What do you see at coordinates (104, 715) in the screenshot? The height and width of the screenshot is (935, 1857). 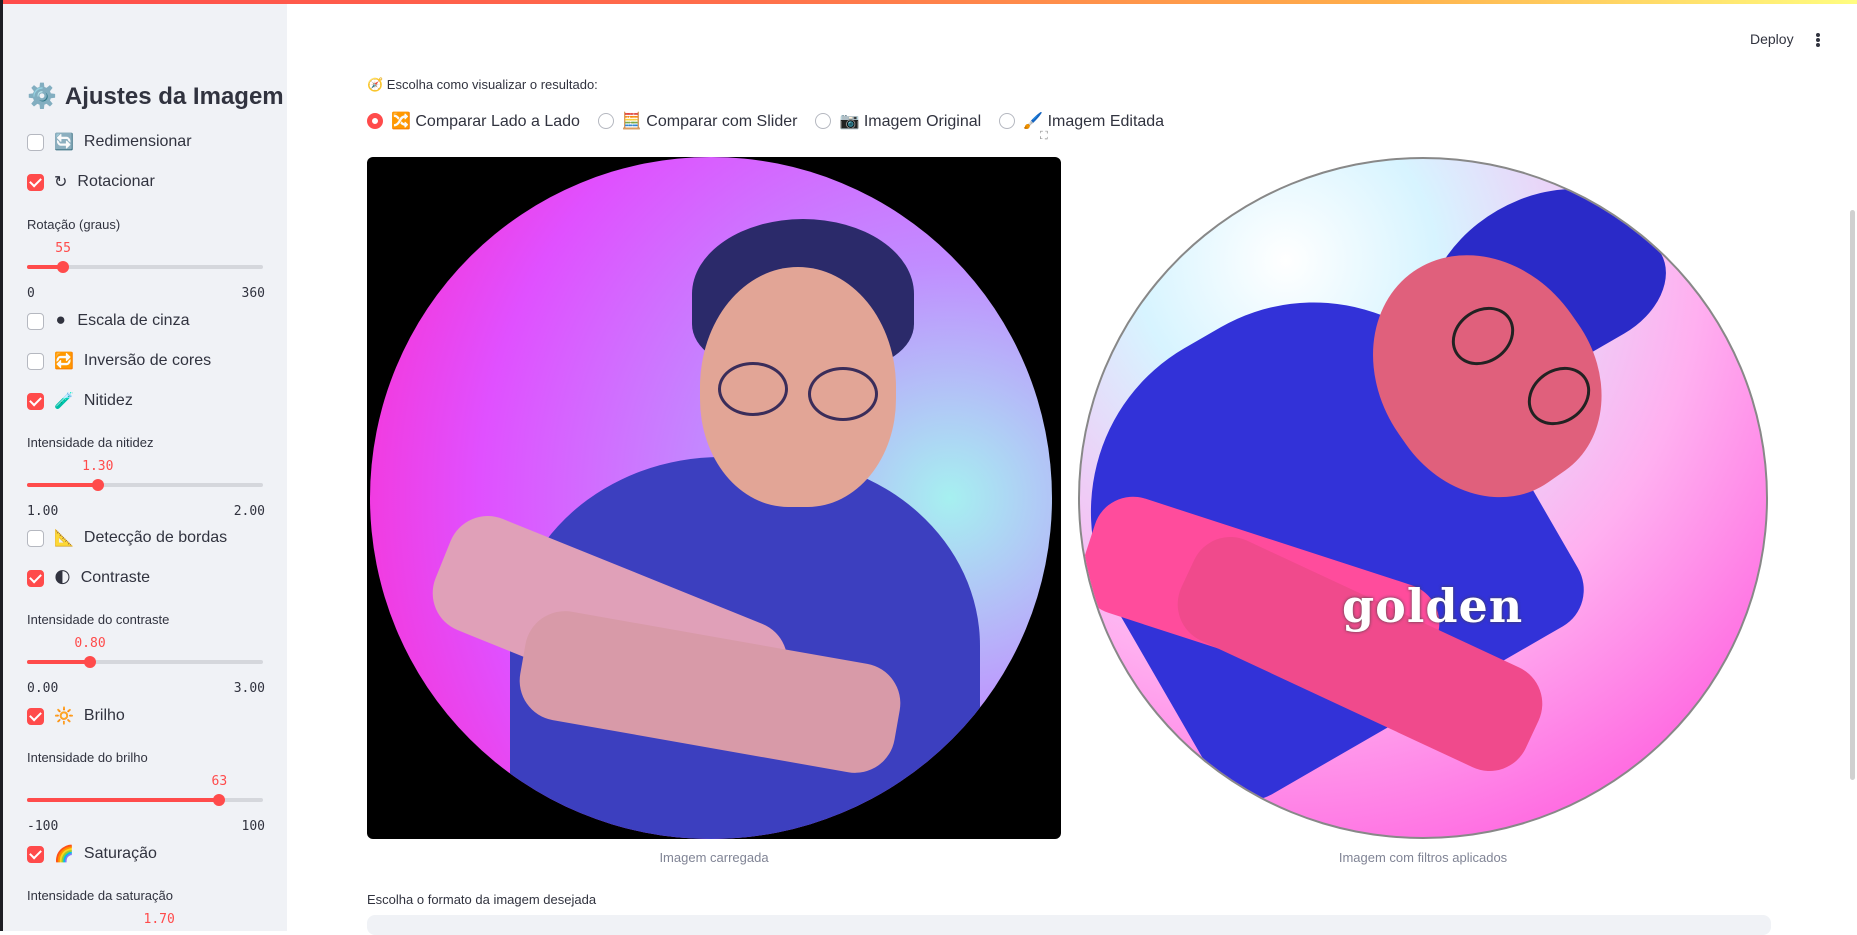 I see `checkbox-label: Brilho` at bounding box center [104, 715].